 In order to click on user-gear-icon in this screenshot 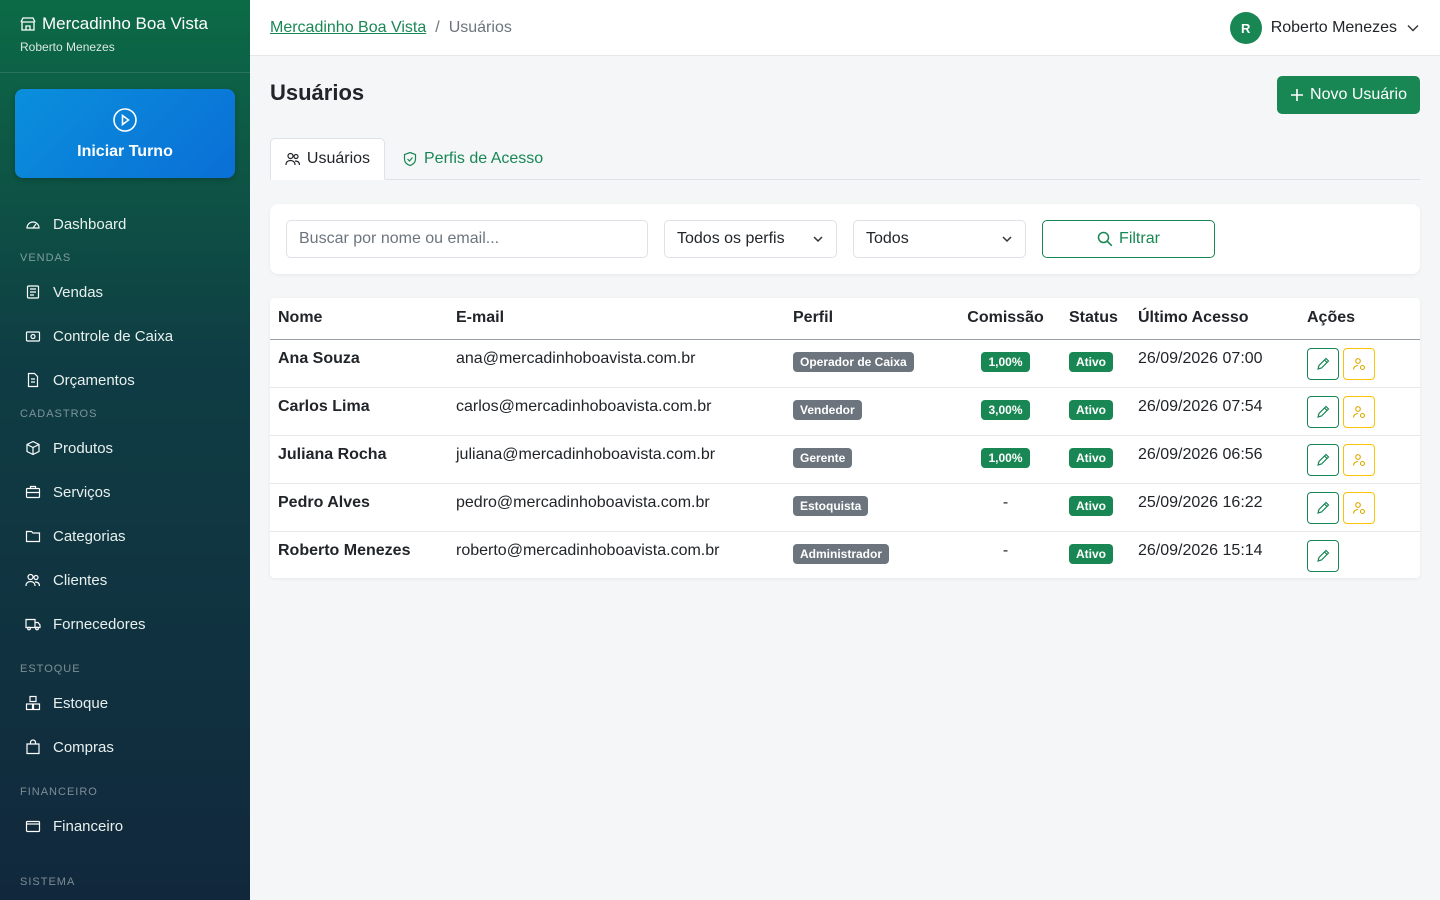, I will do `click(1359, 411)`.